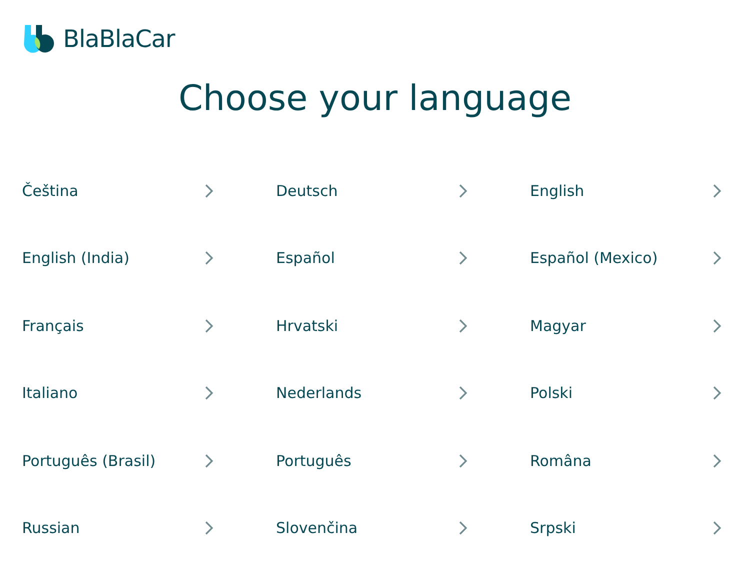 The width and height of the screenshot is (750, 563). What do you see at coordinates (118, 460) in the screenshot?
I see `language-link: Português (Brasil)` at bounding box center [118, 460].